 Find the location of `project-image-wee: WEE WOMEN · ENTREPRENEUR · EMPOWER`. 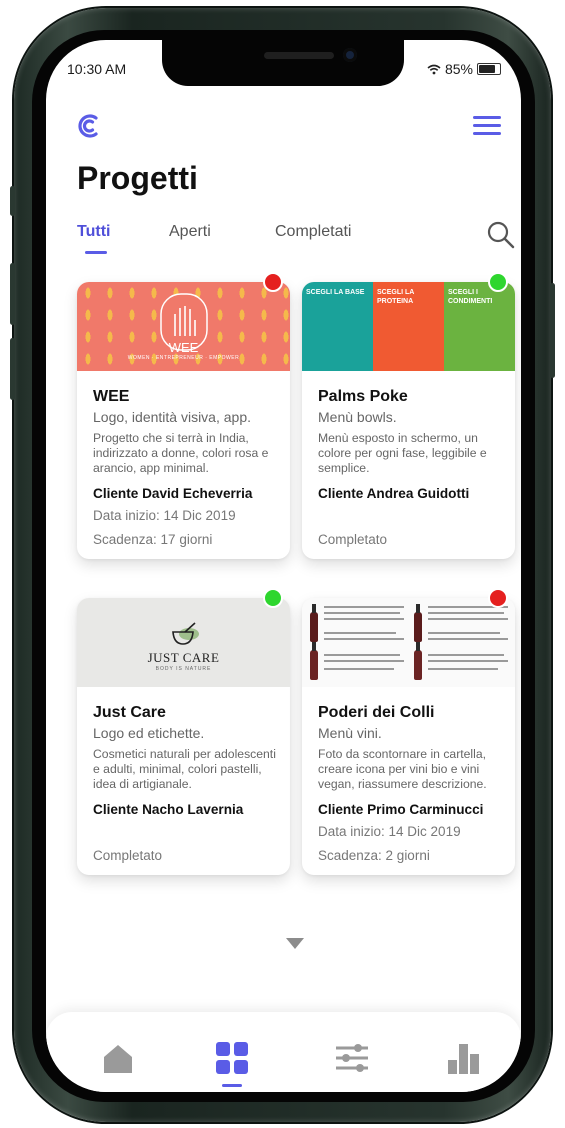

project-image-wee: WEE WOMEN · ENTREPRENEUR · EMPOWER is located at coordinates (183, 326).